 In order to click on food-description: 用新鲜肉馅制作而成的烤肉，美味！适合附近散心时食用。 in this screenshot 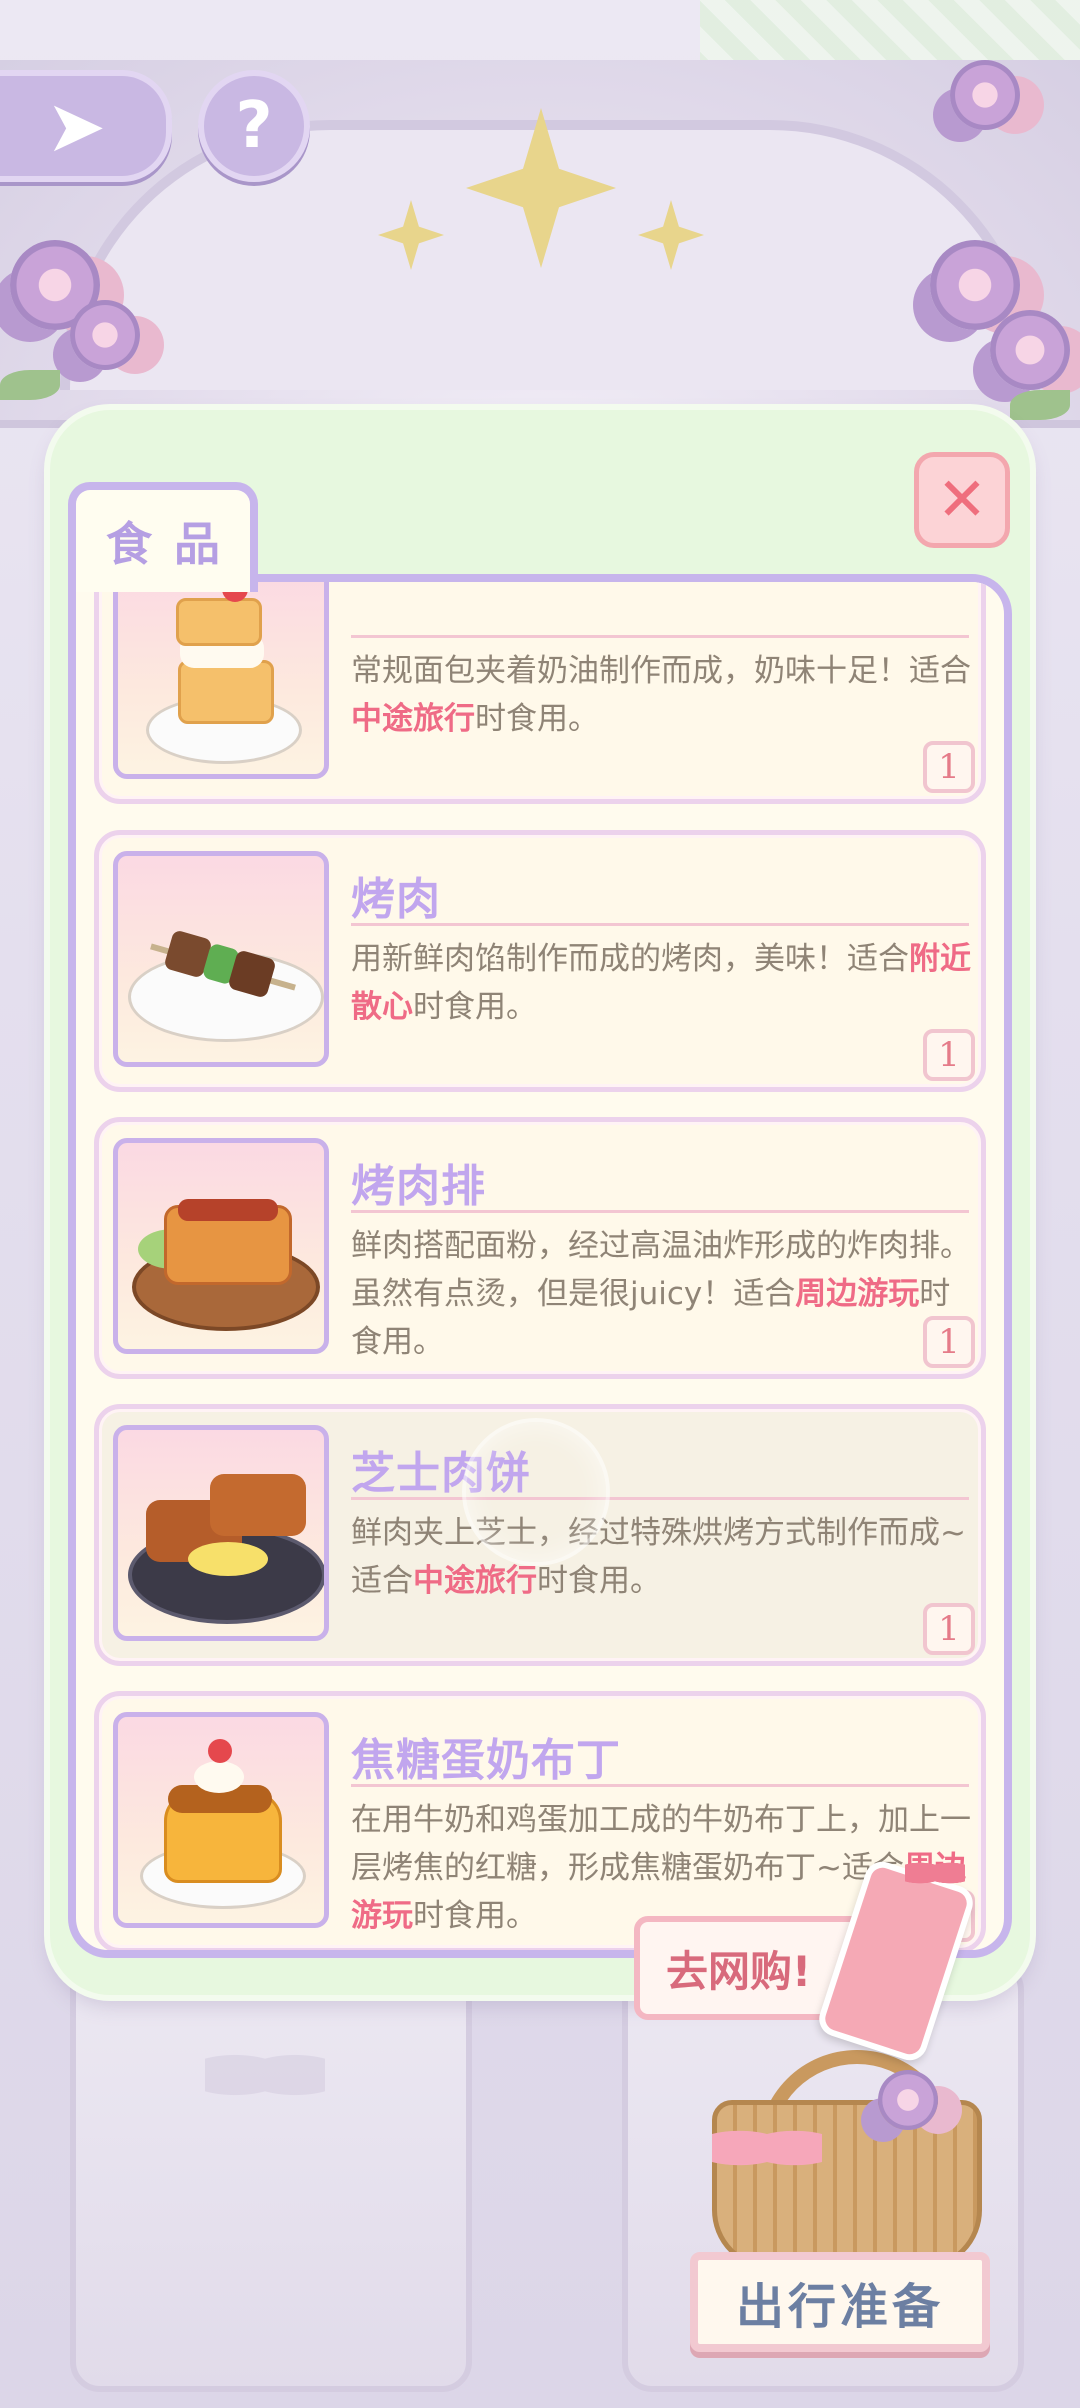, I will do `click(661, 983)`.